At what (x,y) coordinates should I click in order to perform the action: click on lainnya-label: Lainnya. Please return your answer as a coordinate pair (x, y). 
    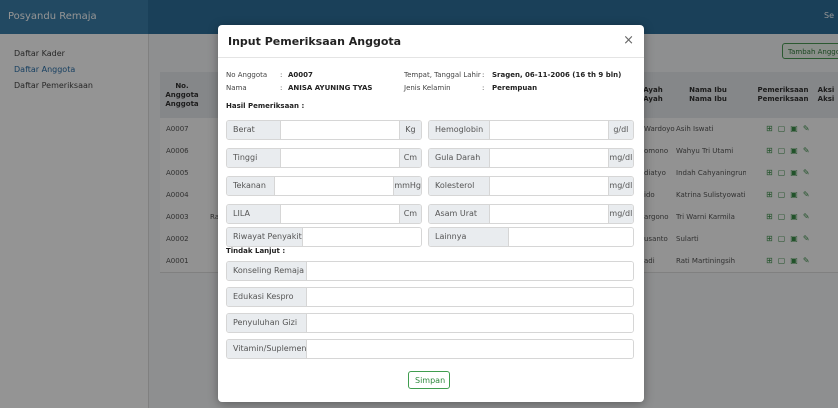
    Looking at the image, I should click on (469, 237).